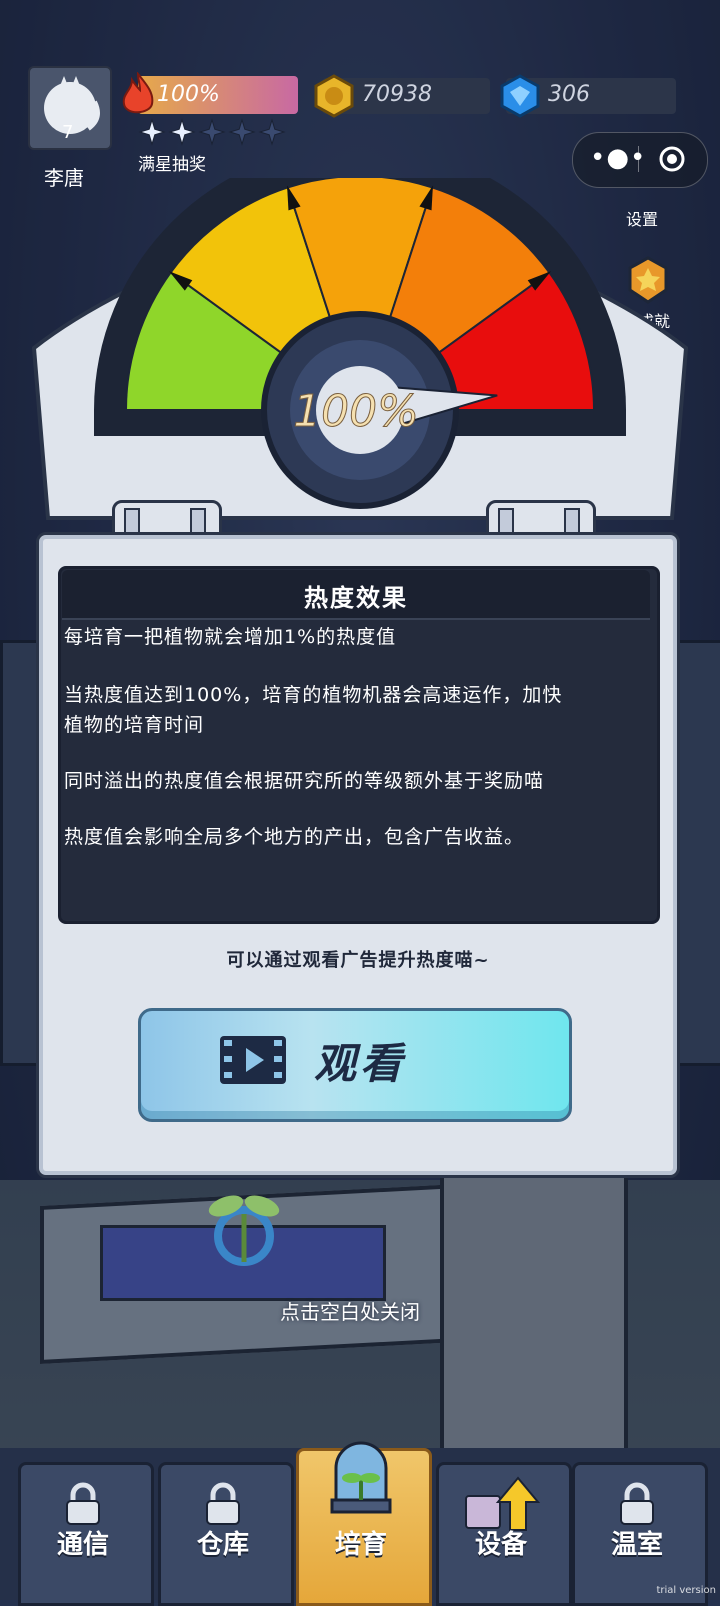  What do you see at coordinates (222, 1545) in the screenshot?
I see `nav-label: 仓库` at bounding box center [222, 1545].